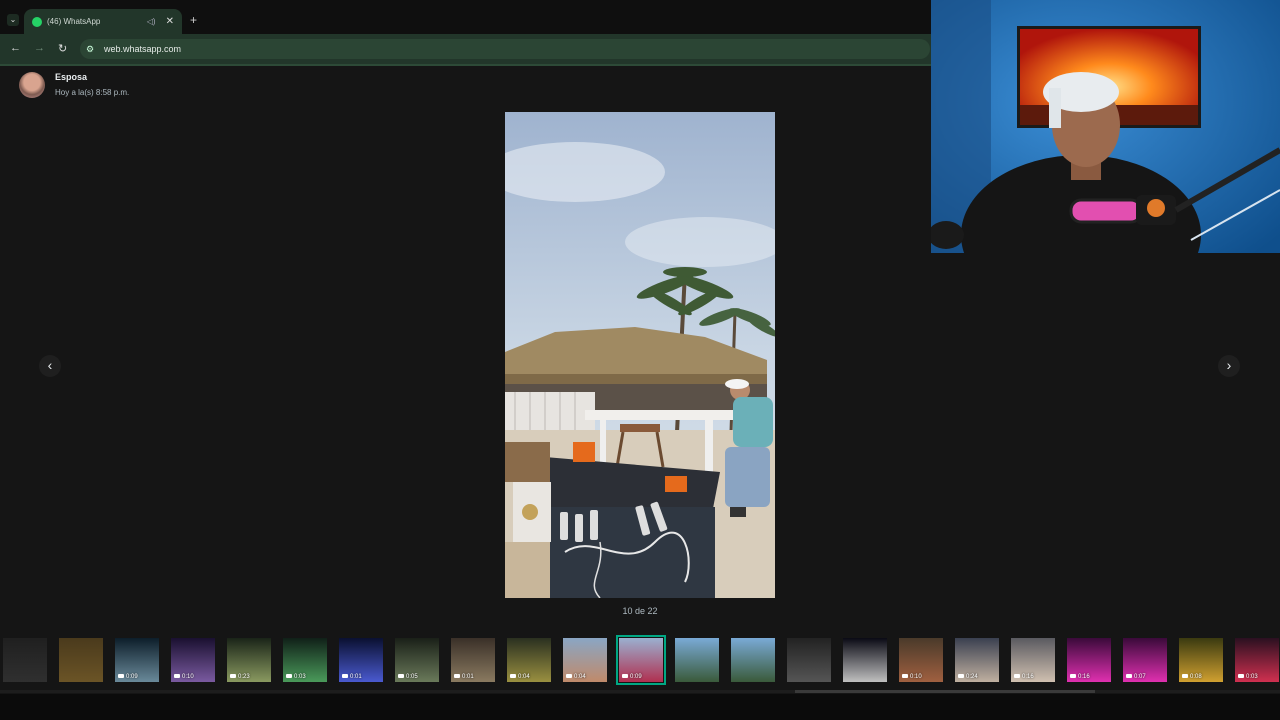 The width and height of the screenshot is (1280, 720). Describe the element at coordinates (143, 49) in the screenshot. I see `url-text: web.whatsapp.com` at that location.